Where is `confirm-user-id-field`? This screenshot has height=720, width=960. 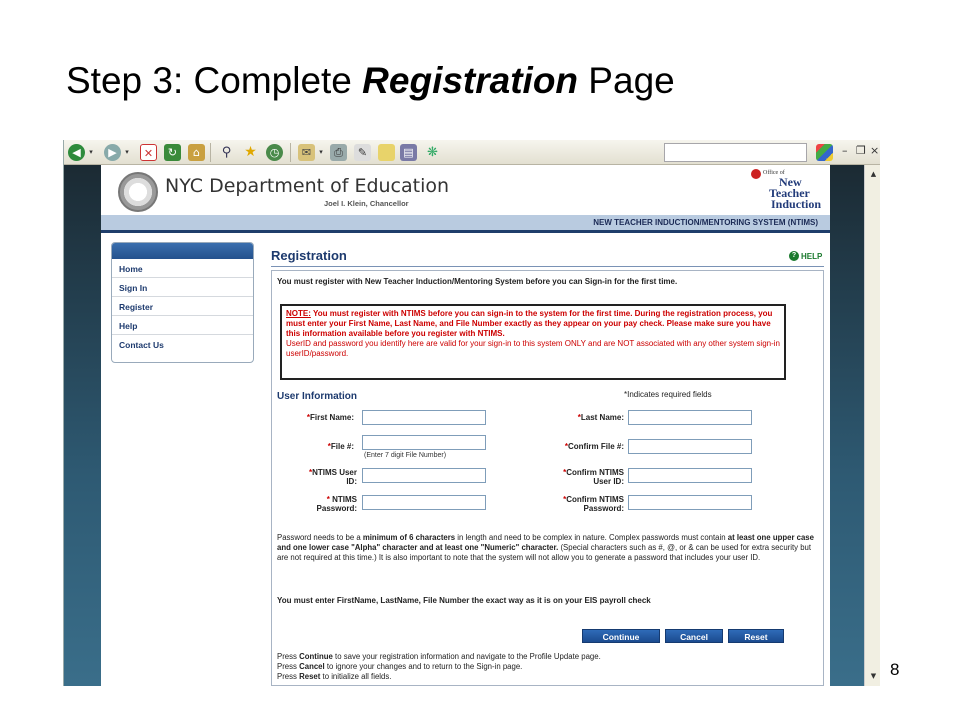 confirm-user-id-field is located at coordinates (690, 475).